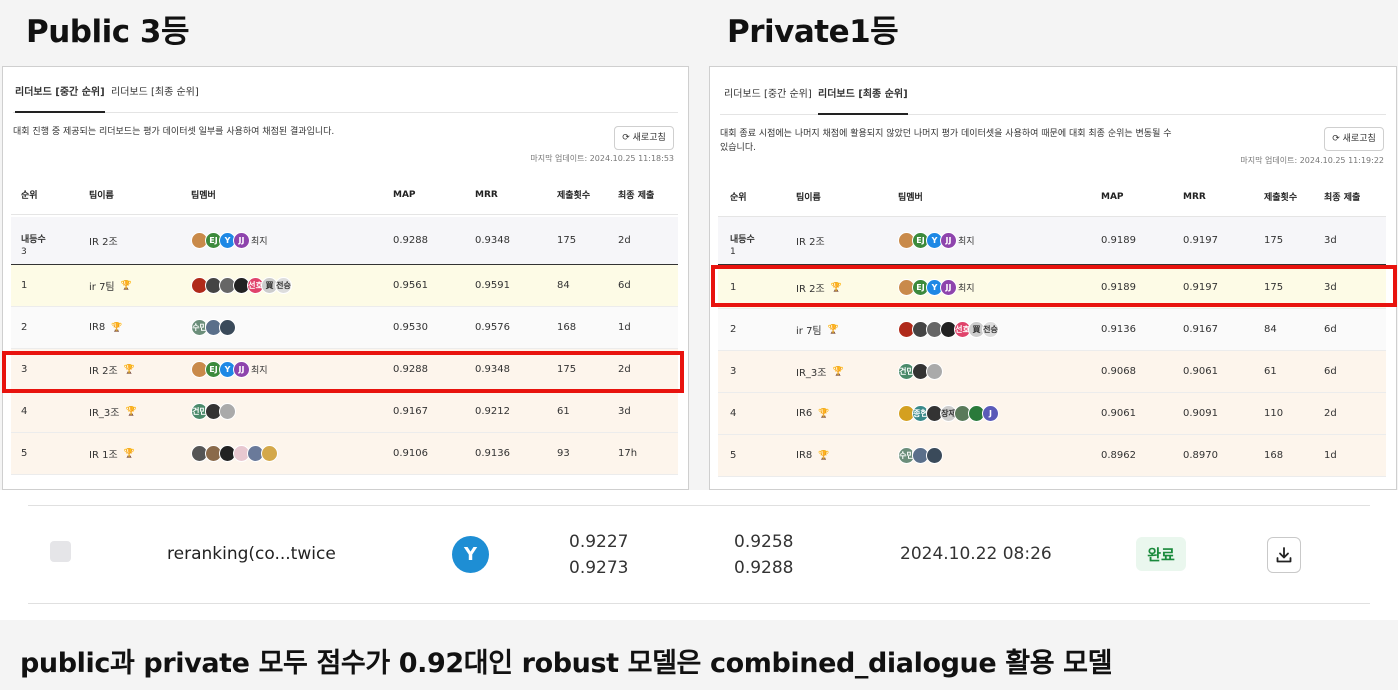  What do you see at coordinates (624, 240) in the screenshot?
I see `last-submission: 2d` at bounding box center [624, 240].